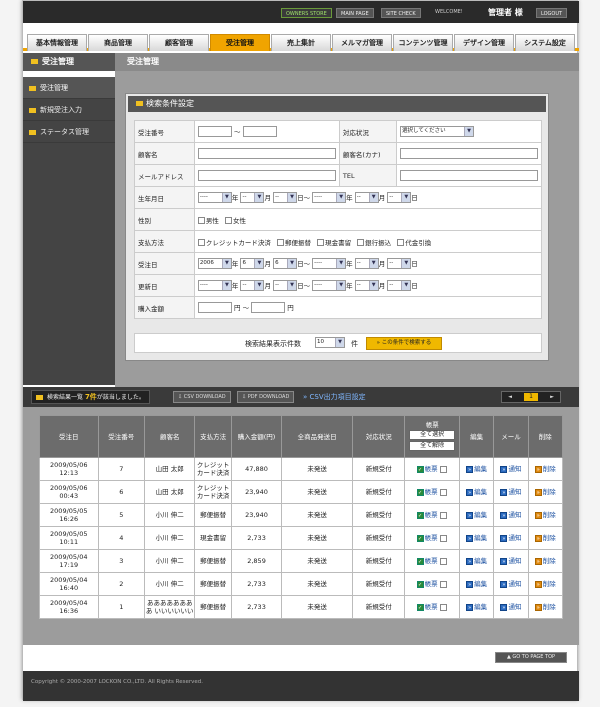 This screenshot has width=600, height=707. I want to click on result-count-select: 10 ▼, so click(330, 342).